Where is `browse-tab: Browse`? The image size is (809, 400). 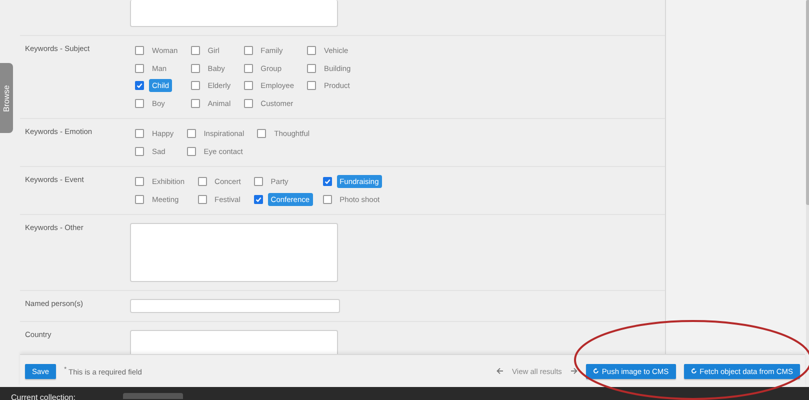 browse-tab: Browse is located at coordinates (6, 98).